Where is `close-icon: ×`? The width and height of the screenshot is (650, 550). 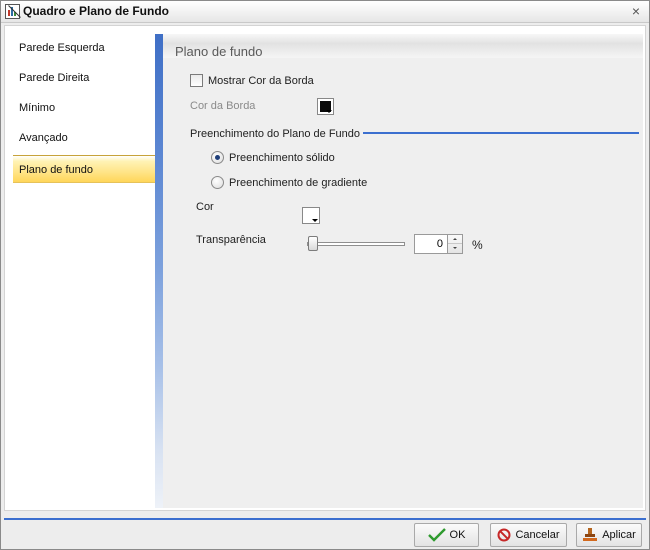
close-icon: × is located at coordinates (636, 11).